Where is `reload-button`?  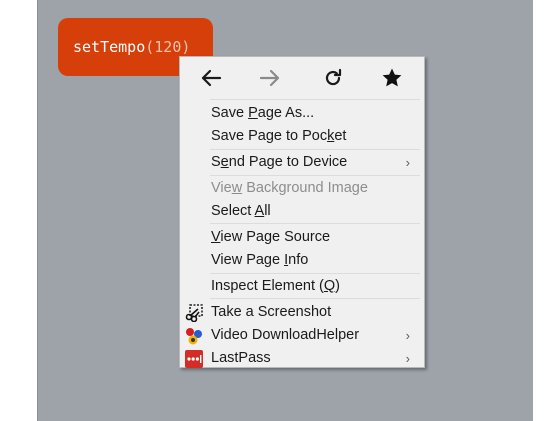 reload-button is located at coordinates (333, 78).